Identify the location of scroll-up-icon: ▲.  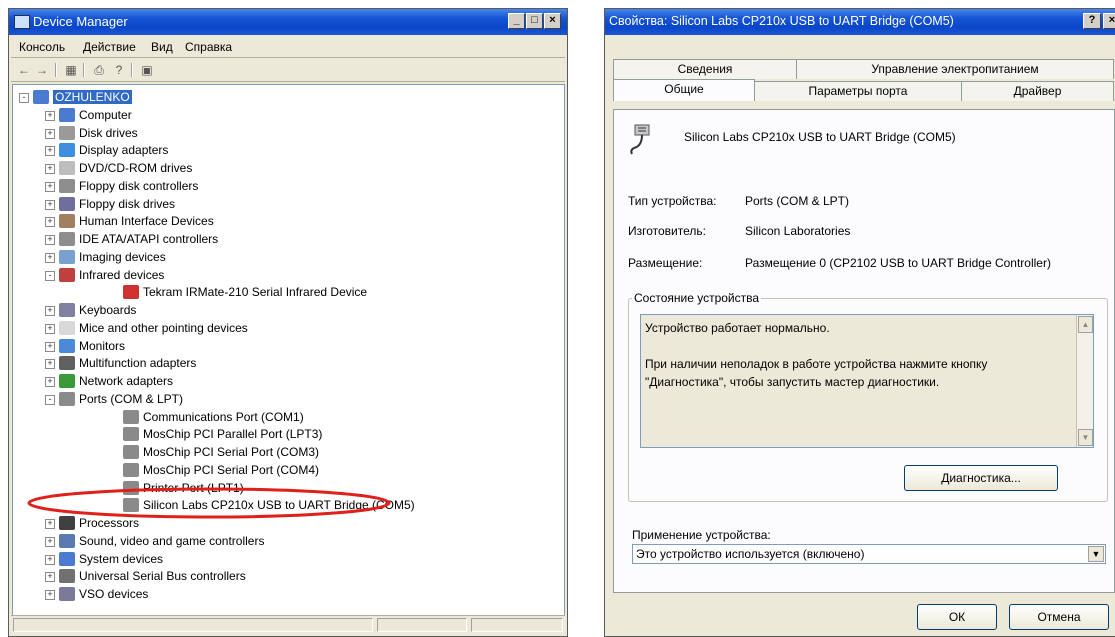
(1085, 324).